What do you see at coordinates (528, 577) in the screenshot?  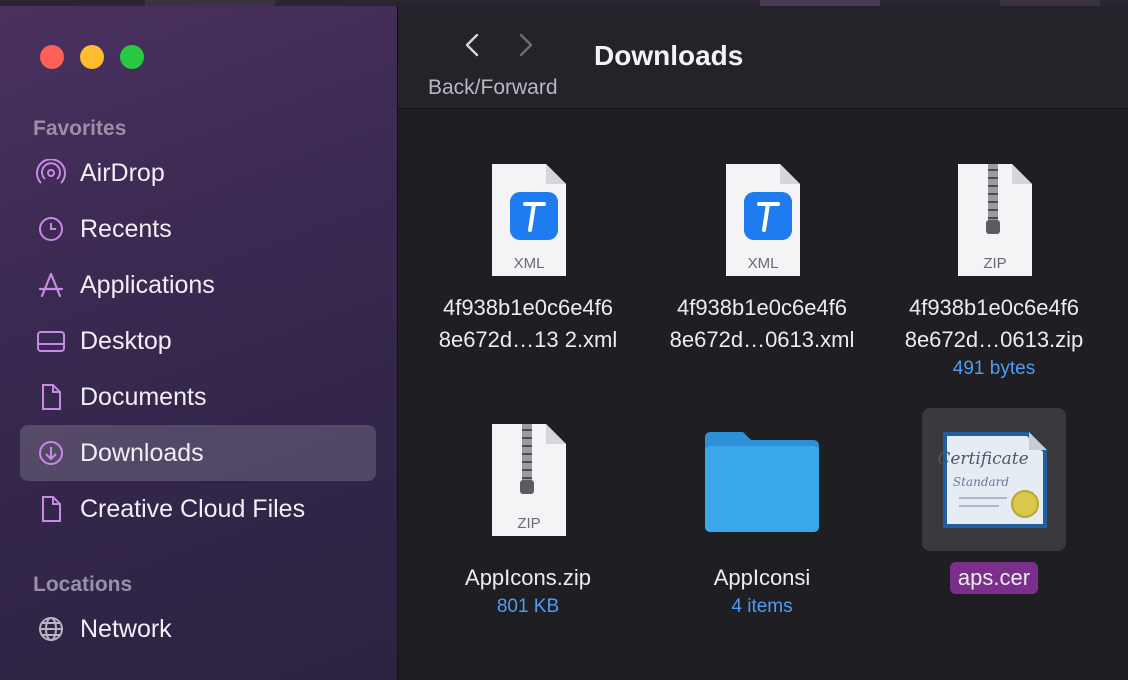 I see `file-name: AppIcons.zip` at bounding box center [528, 577].